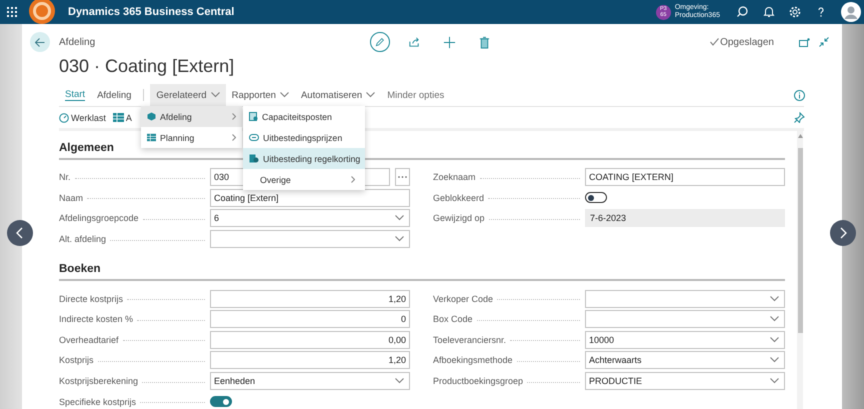 This screenshot has width=864, height=409. Describe the element at coordinates (685, 218) in the screenshot. I see `readonly-field: 7-6-2023` at that location.